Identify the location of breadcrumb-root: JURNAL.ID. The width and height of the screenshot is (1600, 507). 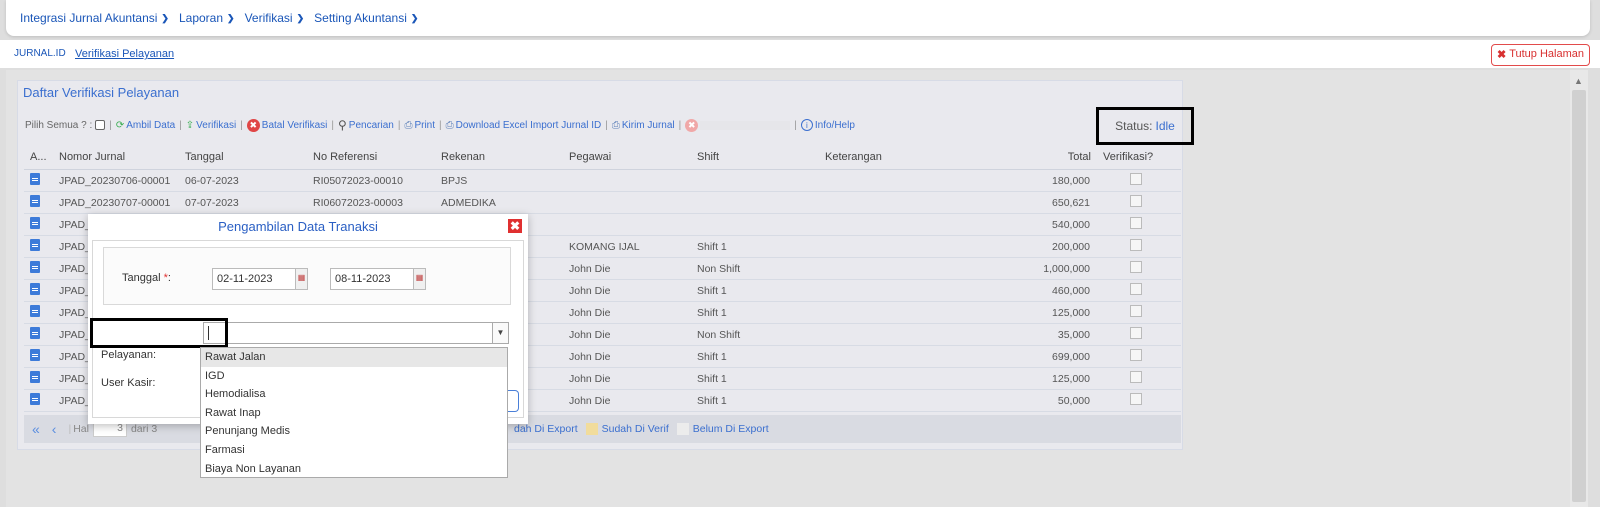
(40, 53).